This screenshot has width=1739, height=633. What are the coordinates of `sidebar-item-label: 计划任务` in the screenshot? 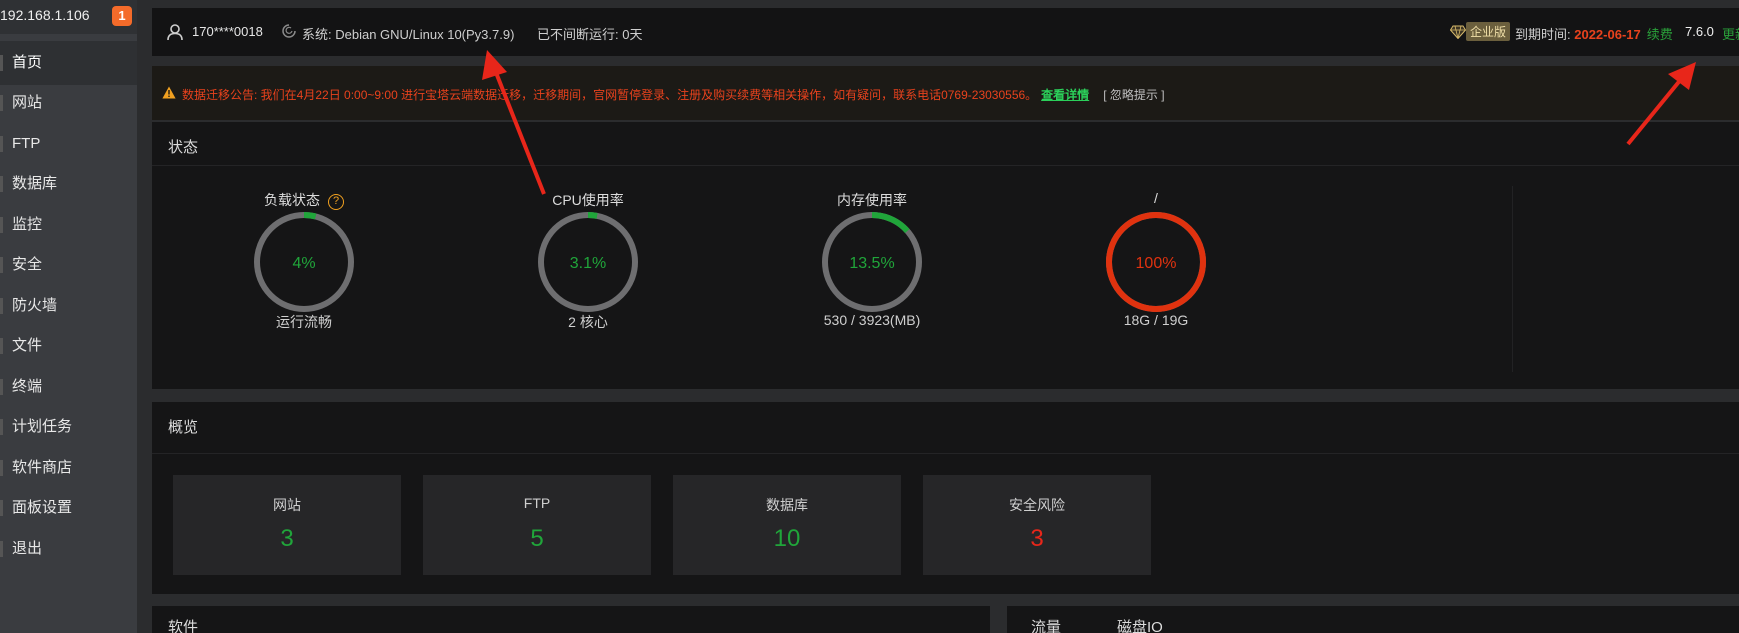 It's located at (42, 426).